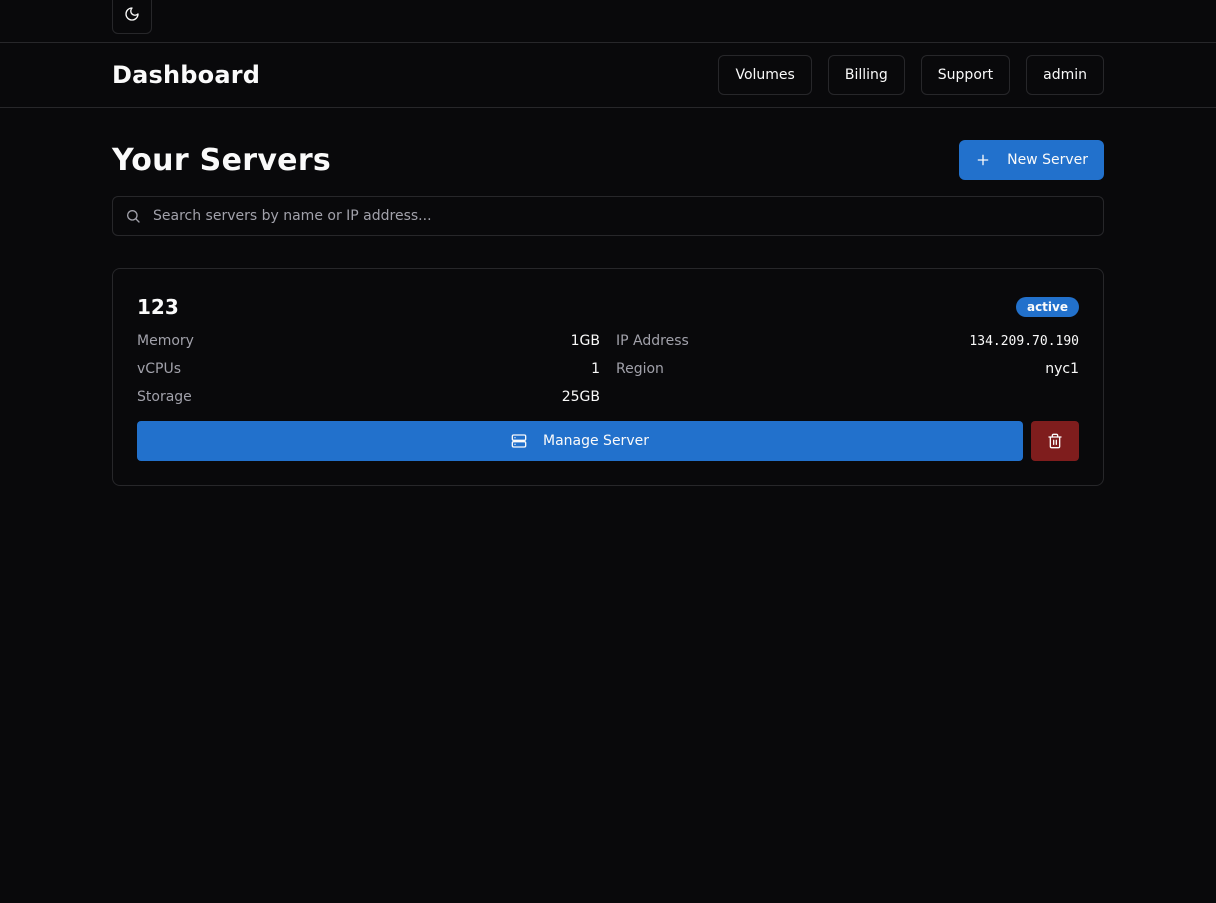  Describe the element at coordinates (133, 216) in the screenshot. I see `search-icon` at that location.